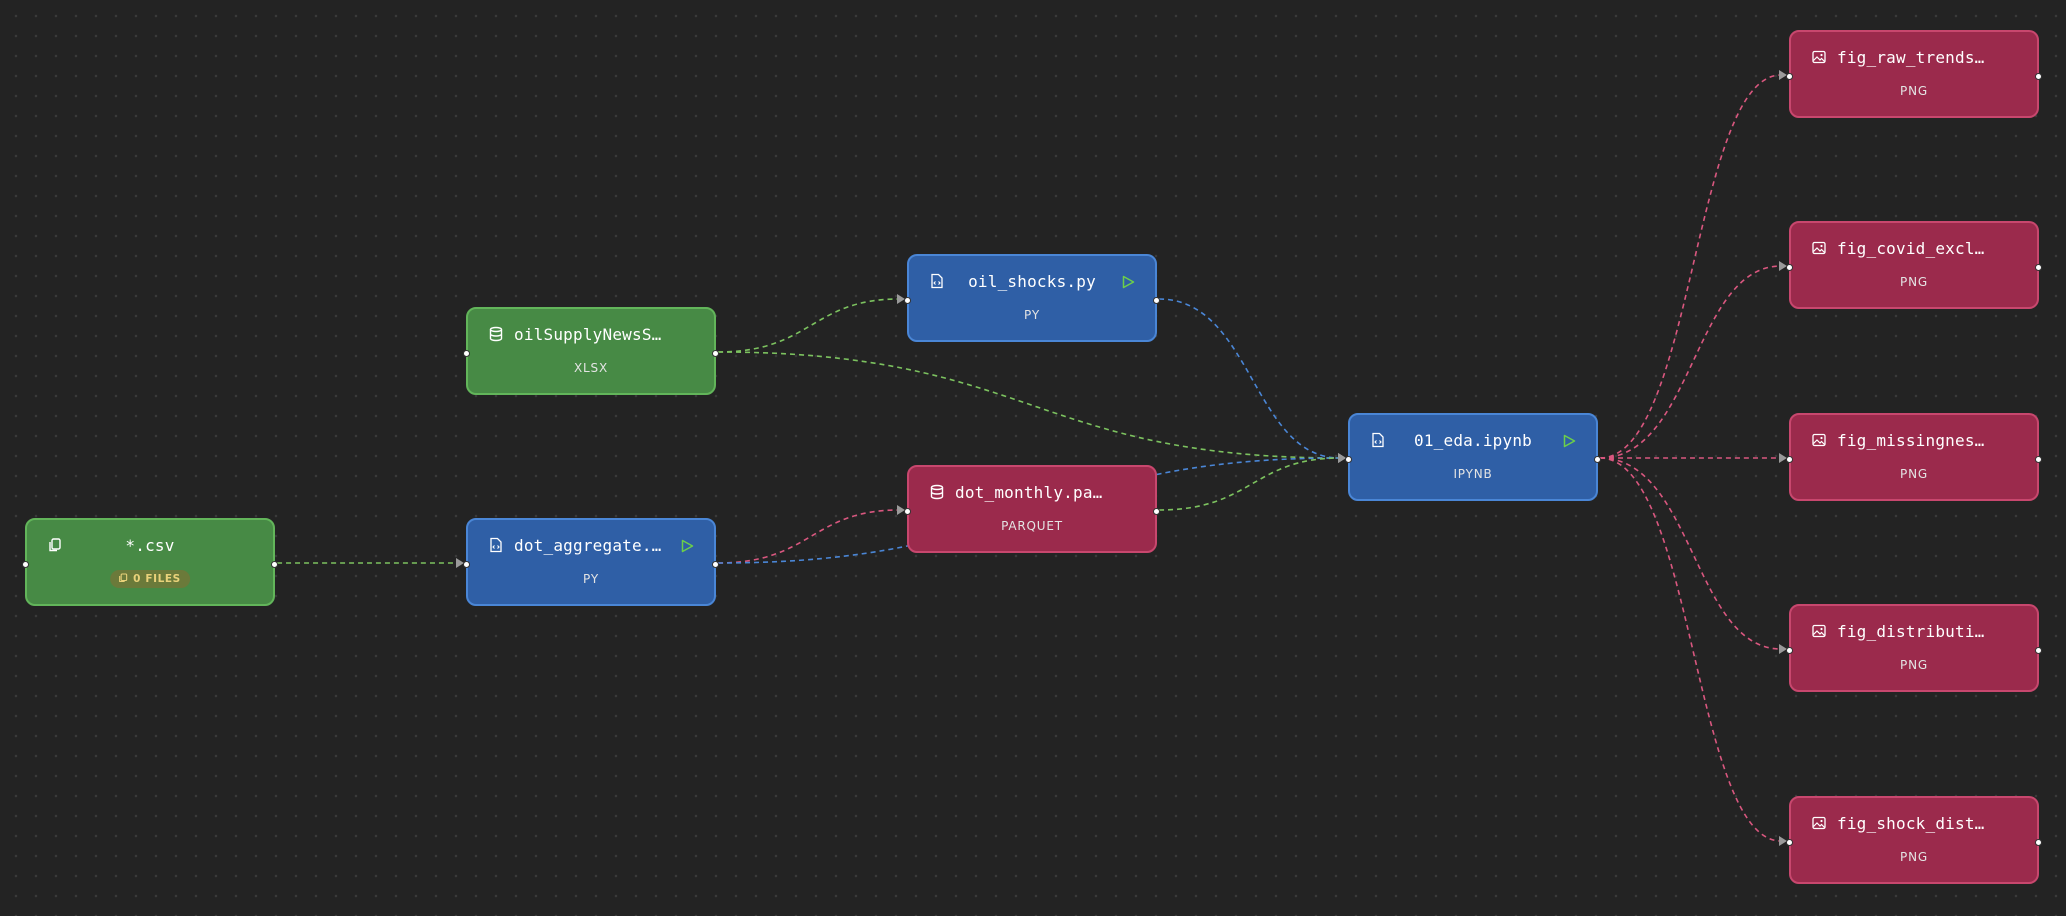 The image size is (2066, 916). Describe the element at coordinates (1914, 57) in the screenshot. I see `node-title: fig_raw_trends.png` at that location.